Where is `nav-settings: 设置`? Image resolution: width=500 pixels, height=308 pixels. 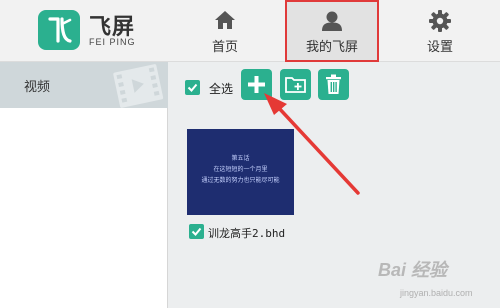 nav-settings: 设置 is located at coordinates (440, 31).